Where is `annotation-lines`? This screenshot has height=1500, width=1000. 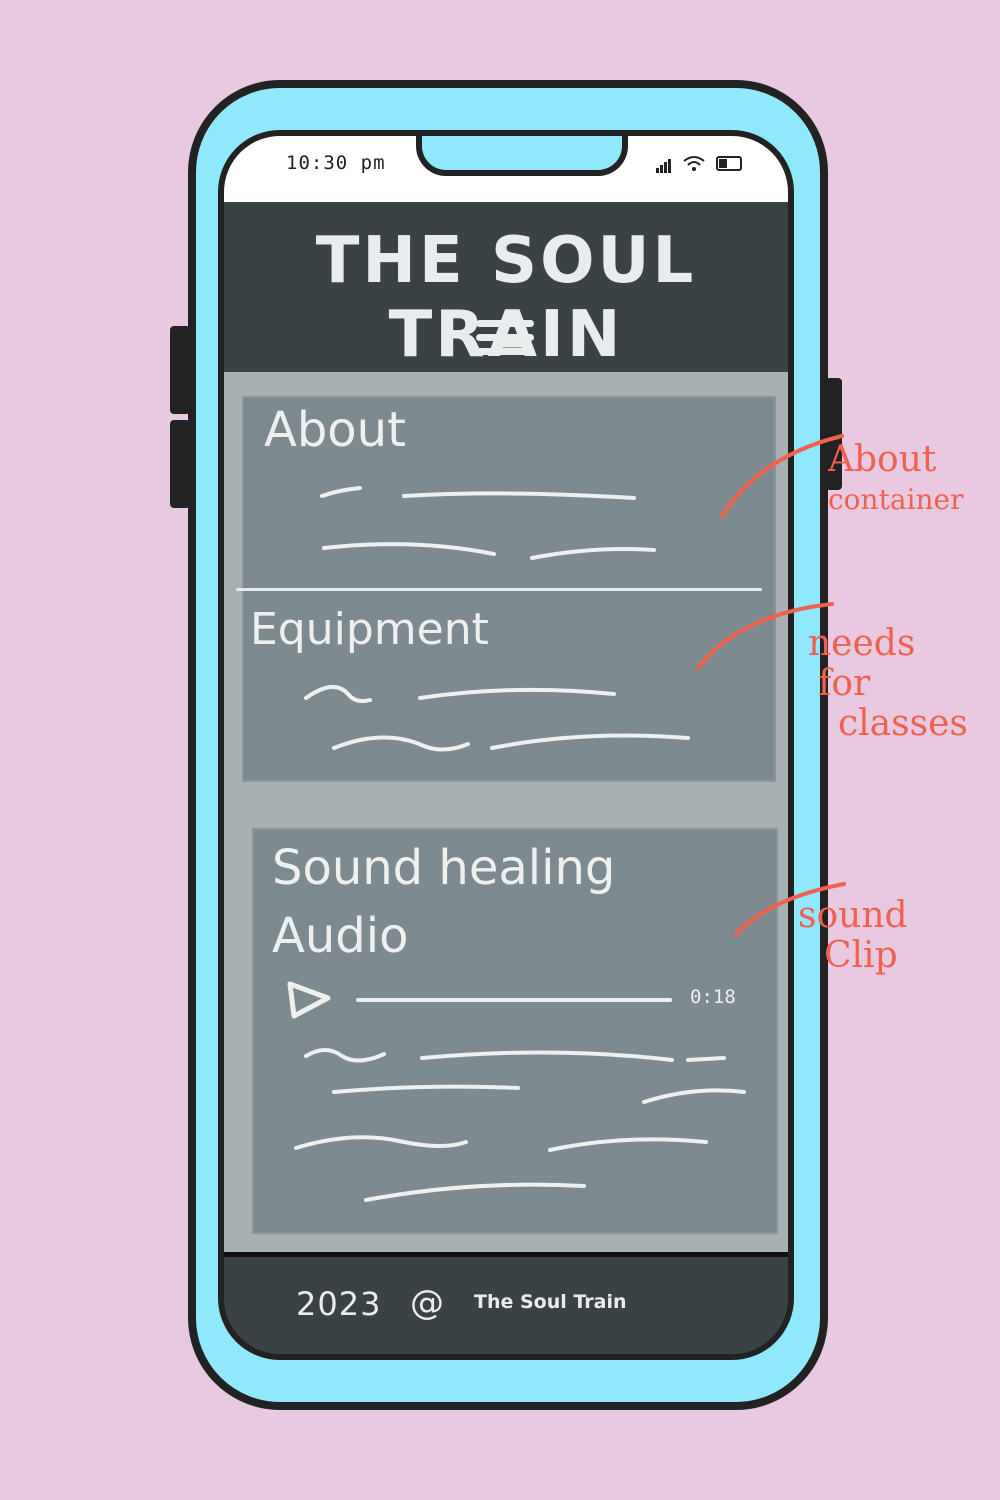 annotation-lines is located at coordinates (771, 685).